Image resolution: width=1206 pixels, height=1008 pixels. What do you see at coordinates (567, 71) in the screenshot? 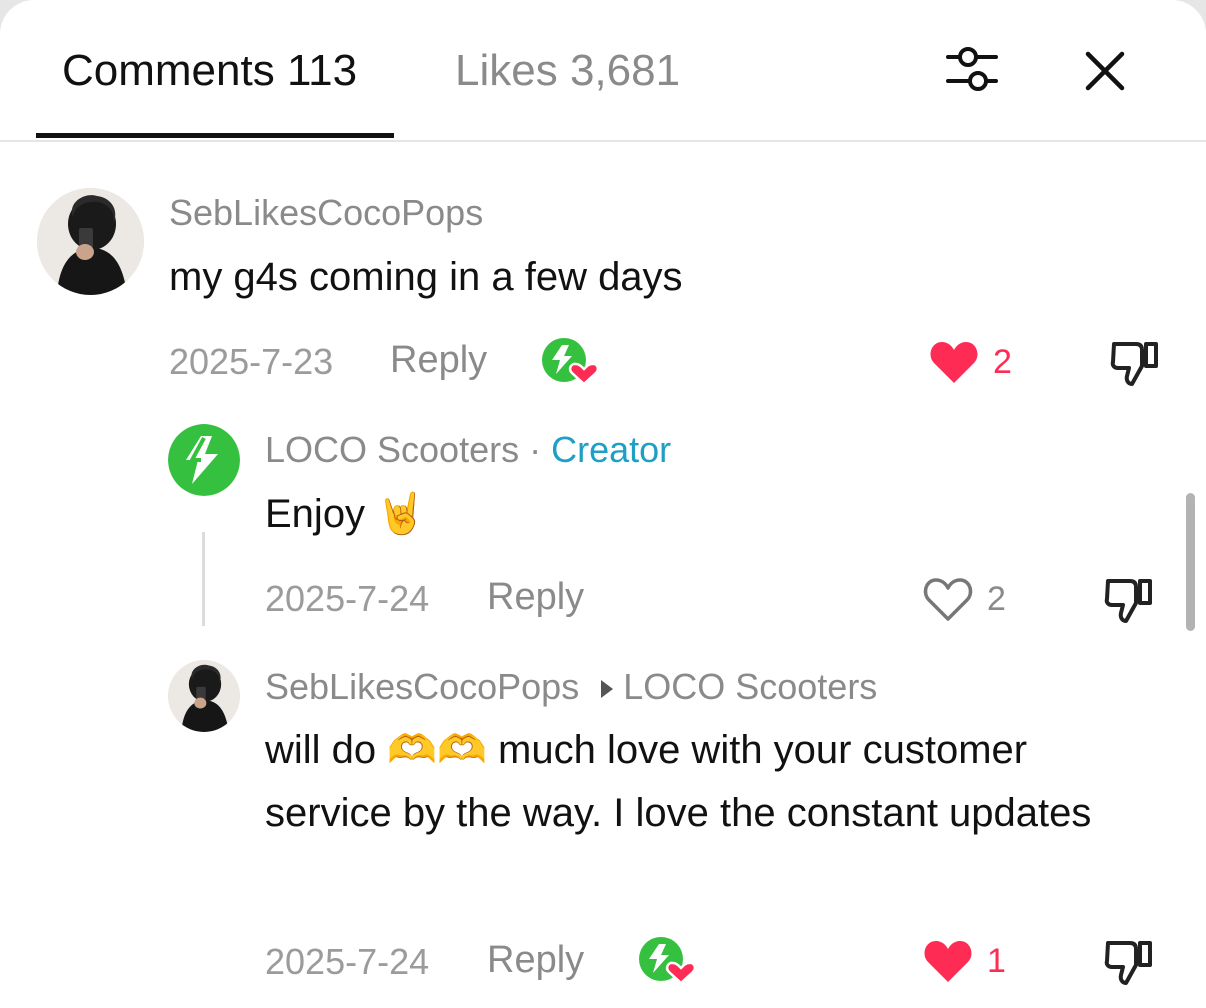
I see `tab-likes: Likes 3,681` at bounding box center [567, 71].